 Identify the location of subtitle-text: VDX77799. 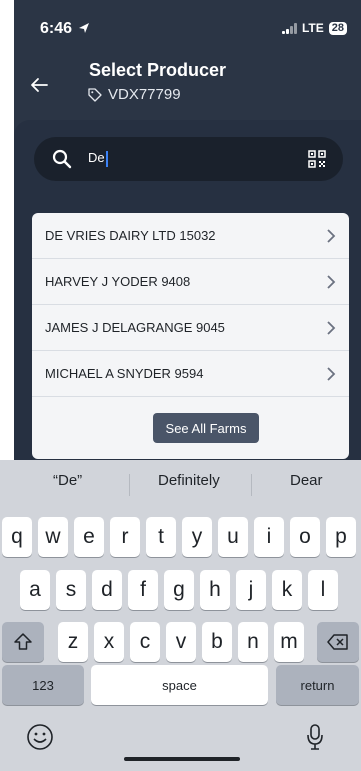
(144, 94).